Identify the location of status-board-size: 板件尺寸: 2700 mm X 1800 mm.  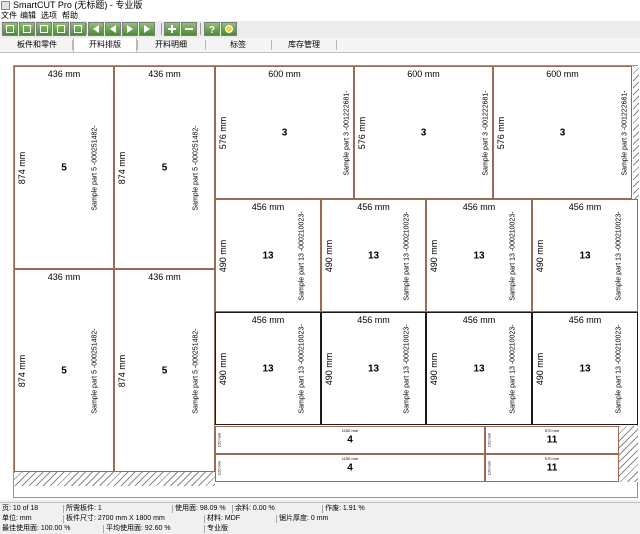
(115, 518).